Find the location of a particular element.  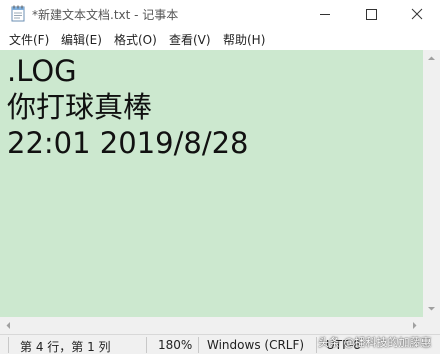

menu-format: 格式(O) is located at coordinates (135, 39).